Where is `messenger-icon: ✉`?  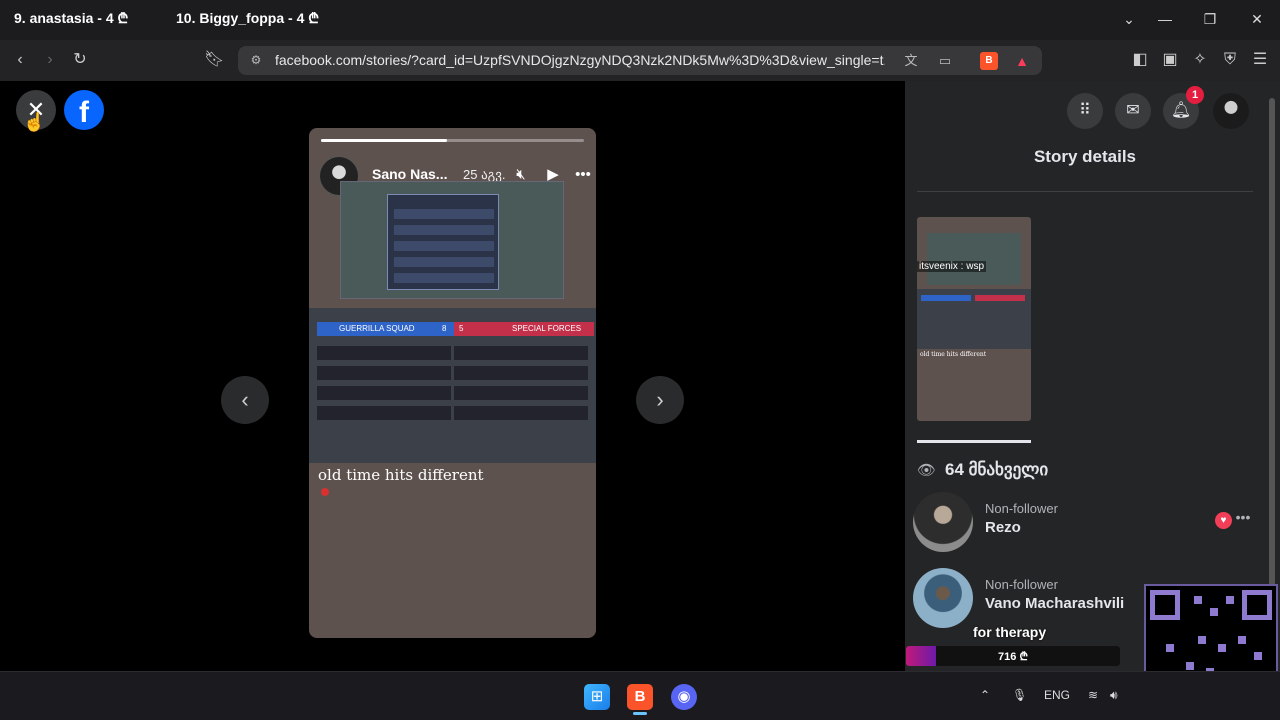
messenger-icon: ✉ is located at coordinates (1133, 111).